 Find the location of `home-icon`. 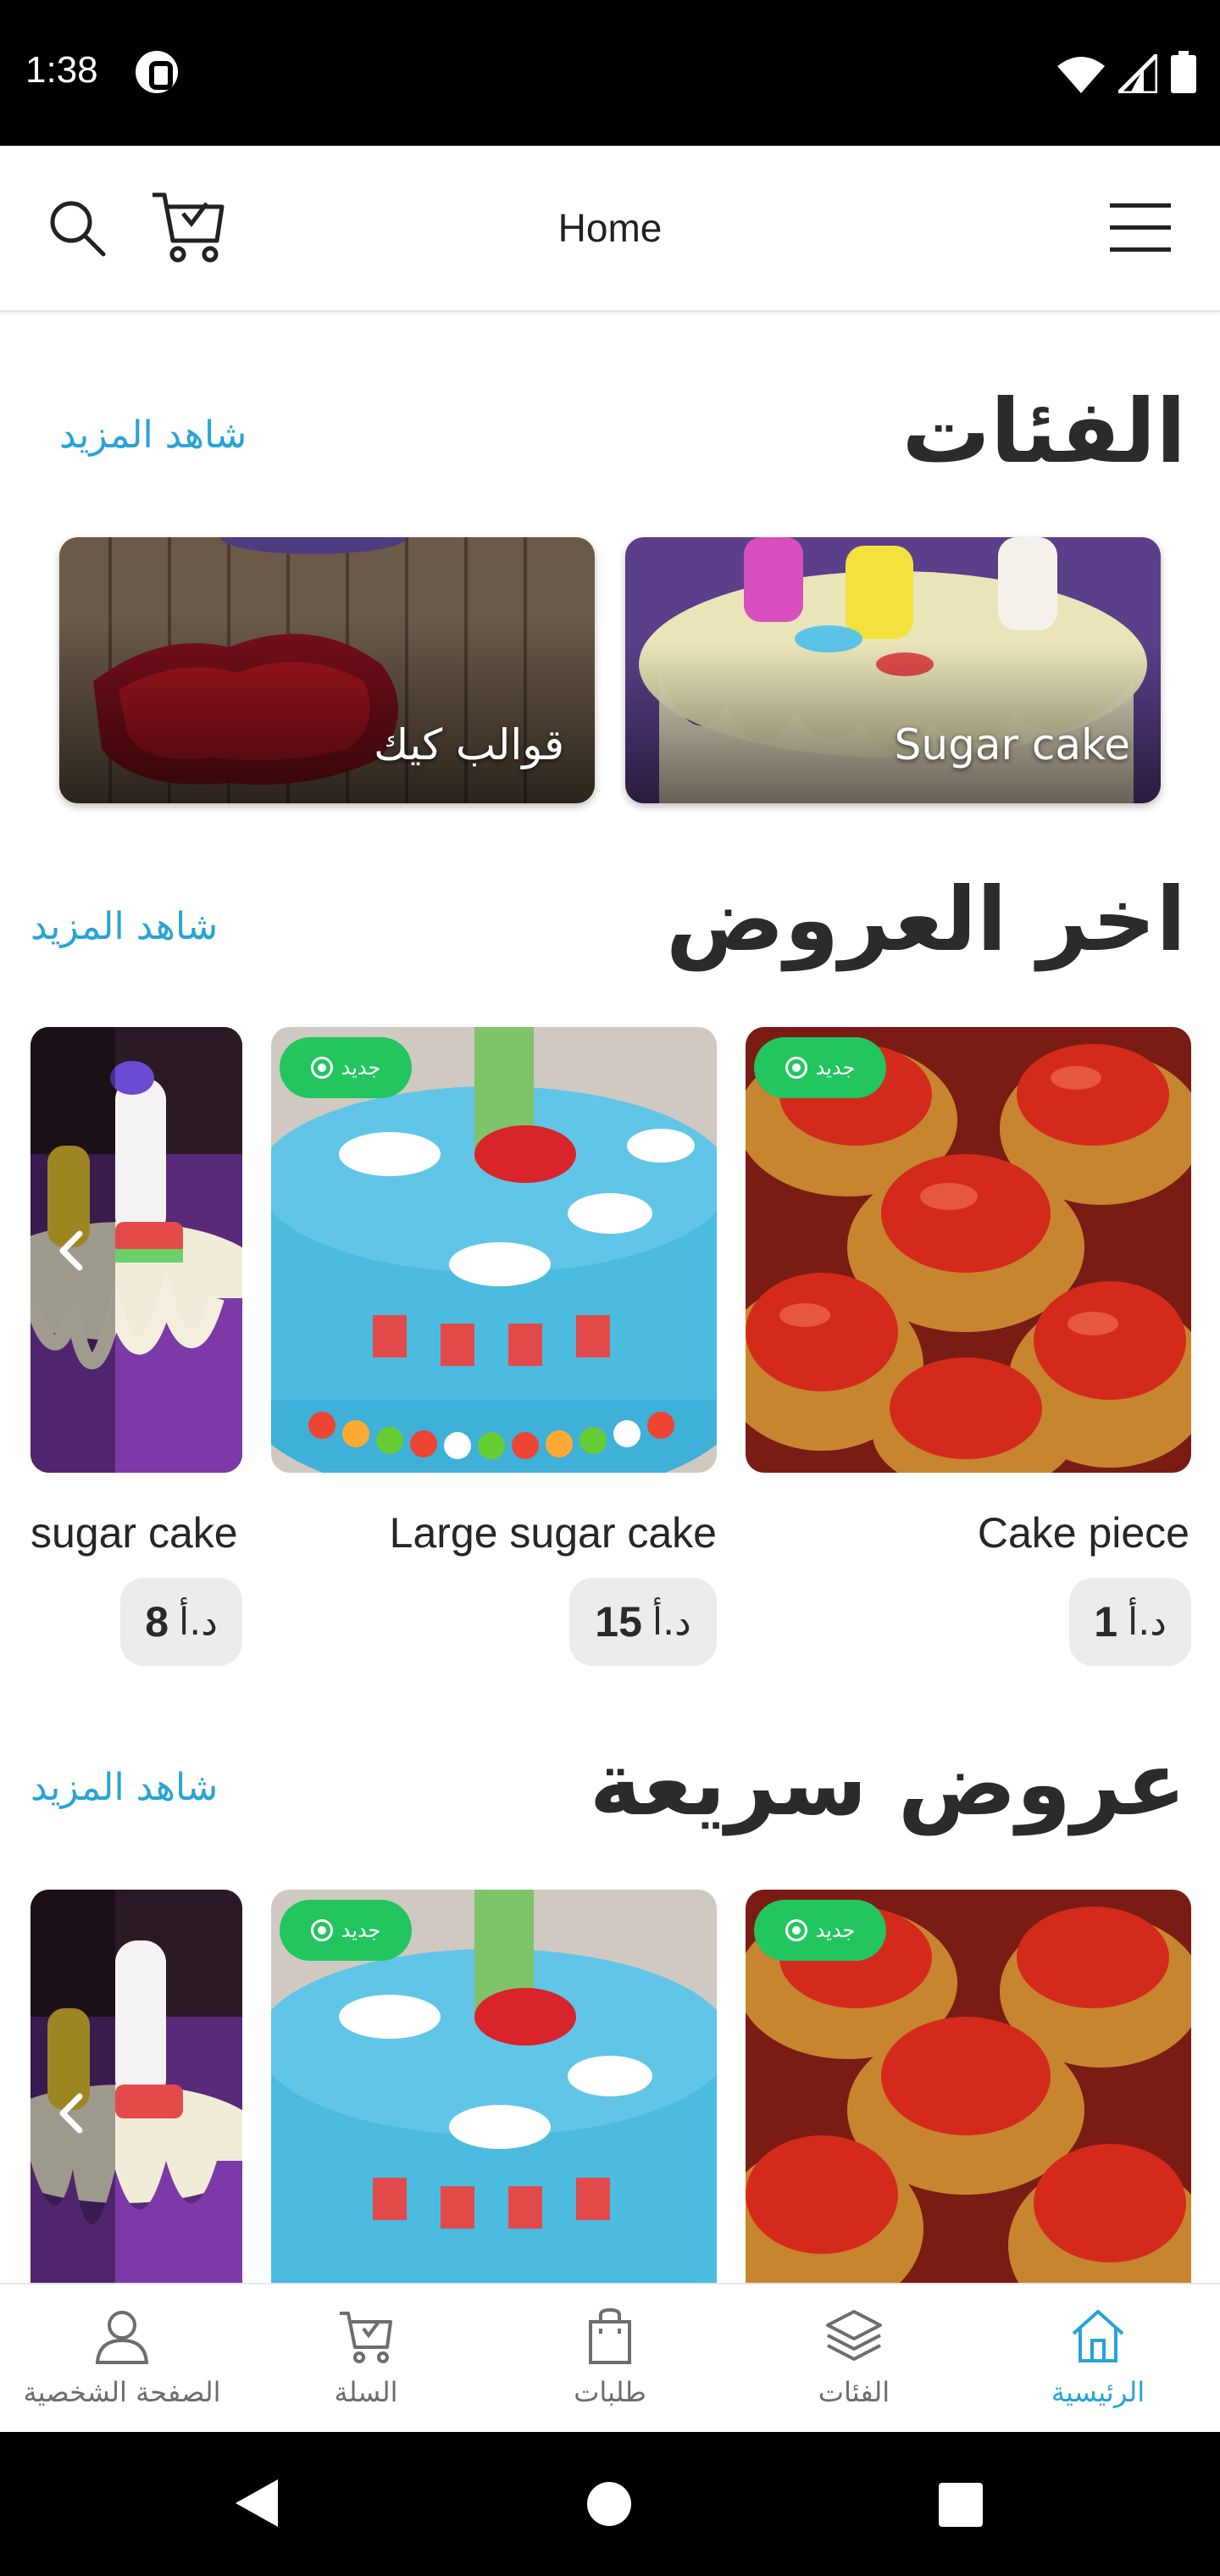

home-icon is located at coordinates (1098, 2336).